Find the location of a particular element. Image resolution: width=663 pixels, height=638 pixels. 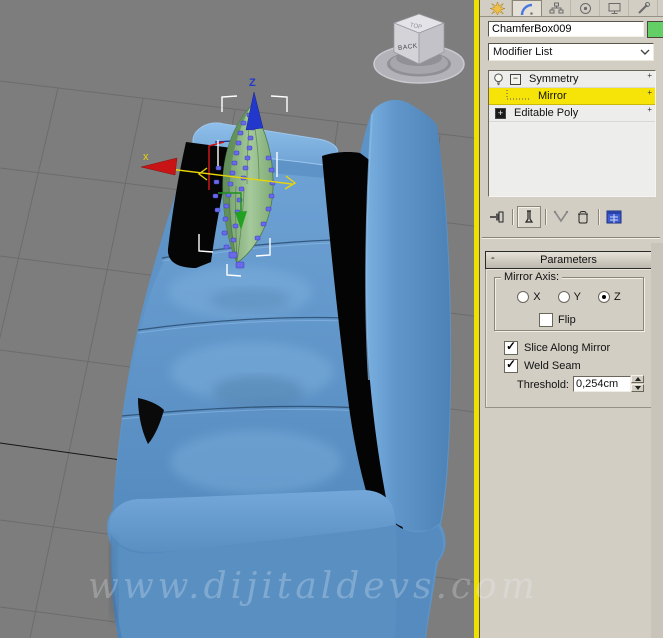

make-unique-button is located at coordinates (561, 217).